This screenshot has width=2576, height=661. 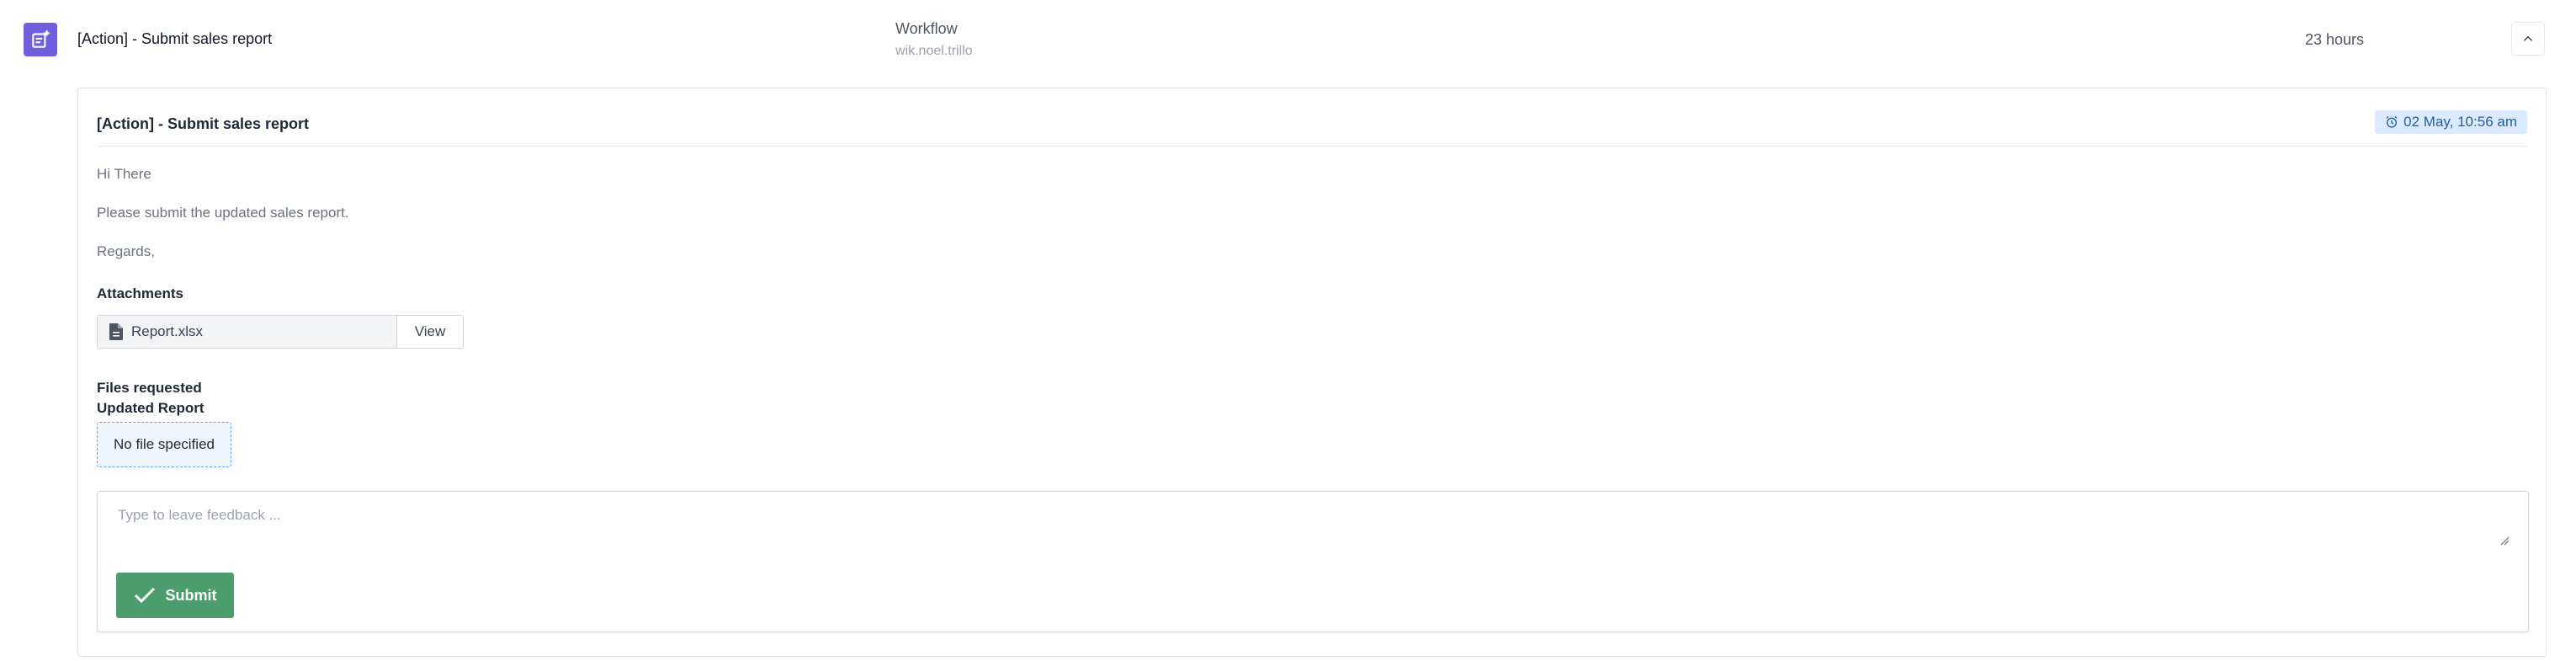 What do you see at coordinates (2392, 122) in the screenshot?
I see `alarm-clock-icon` at bounding box center [2392, 122].